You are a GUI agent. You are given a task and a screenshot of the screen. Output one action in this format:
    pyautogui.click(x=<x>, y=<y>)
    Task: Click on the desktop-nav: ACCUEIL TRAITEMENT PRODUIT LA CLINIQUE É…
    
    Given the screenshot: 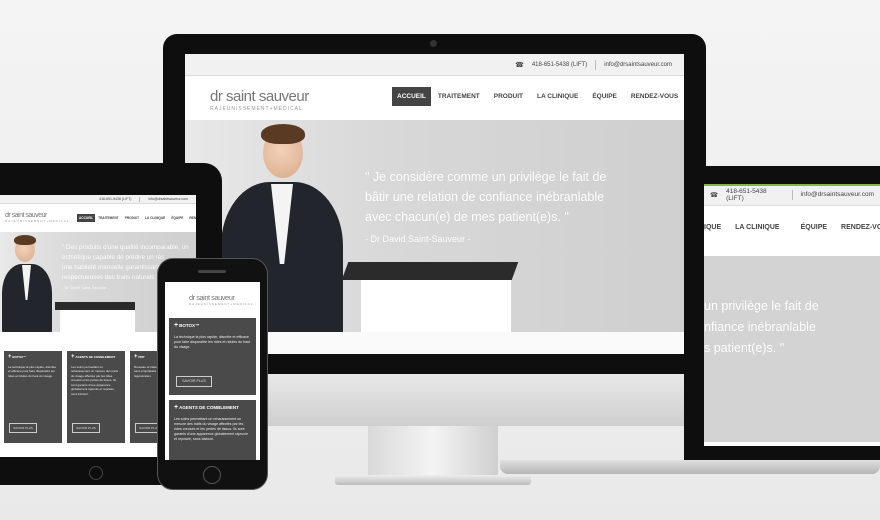 What is the action you would take?
    pyautogui.click(x=538, y=96)
    